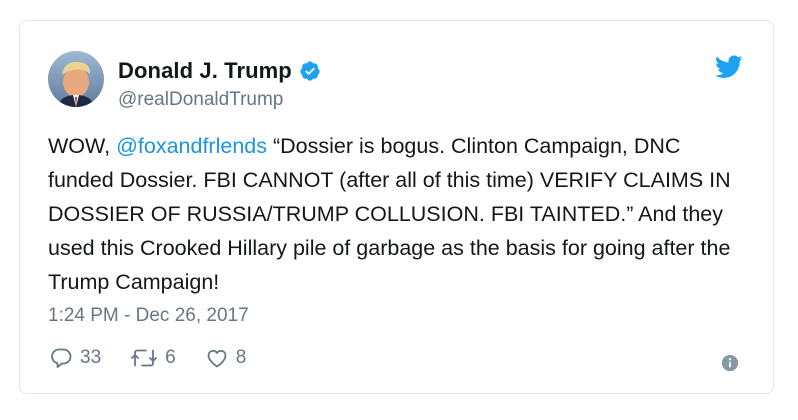  What do you see at coordinates (170, 357) in the screenshot?
I see `retweet-count: 6` at bounding box center [170, 357].